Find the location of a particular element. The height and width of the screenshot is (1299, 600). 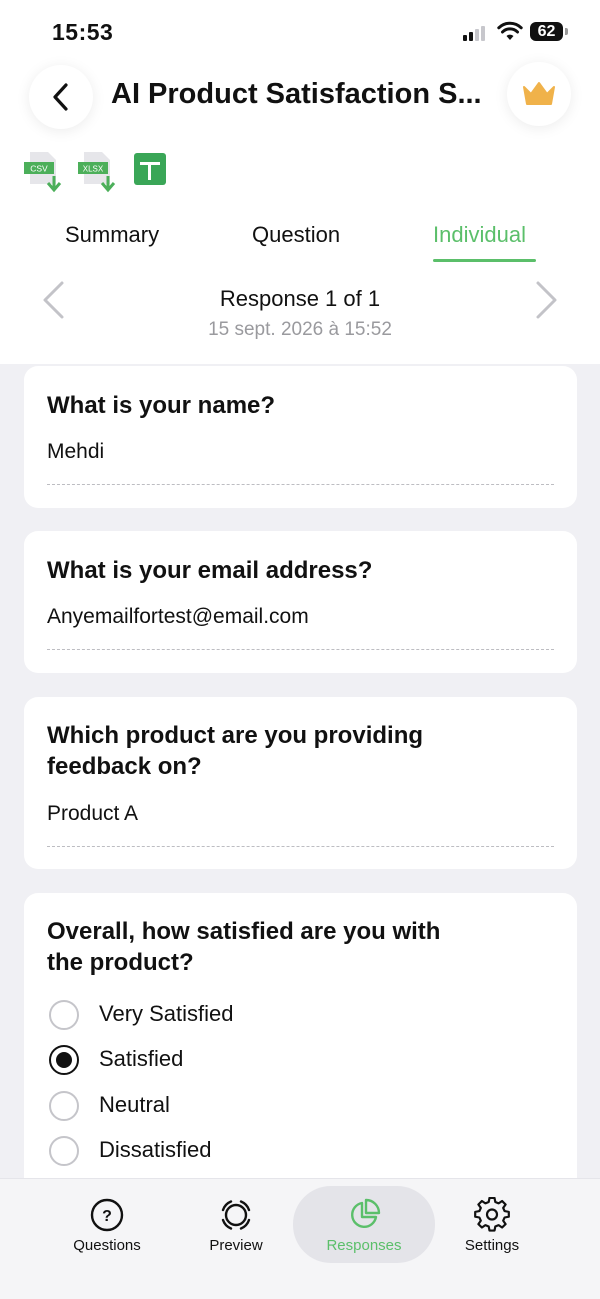

crown-icon is located at coordinates (539, 93).